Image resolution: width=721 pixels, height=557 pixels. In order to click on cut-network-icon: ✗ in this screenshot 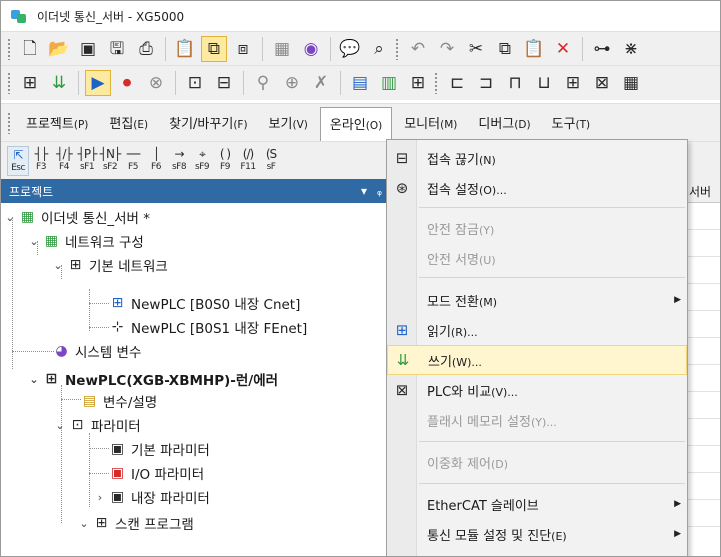, I will do `click(321, 83)`.